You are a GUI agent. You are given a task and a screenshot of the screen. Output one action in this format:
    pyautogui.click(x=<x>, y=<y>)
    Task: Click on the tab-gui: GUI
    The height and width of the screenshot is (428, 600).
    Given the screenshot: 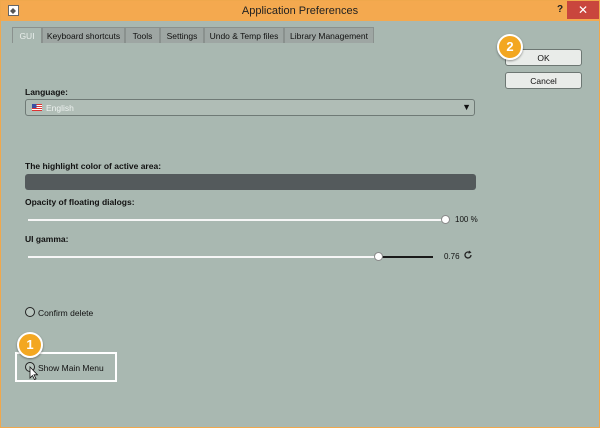 What is the action you would take?
    pyautogui.click(x=27, y=35)
    